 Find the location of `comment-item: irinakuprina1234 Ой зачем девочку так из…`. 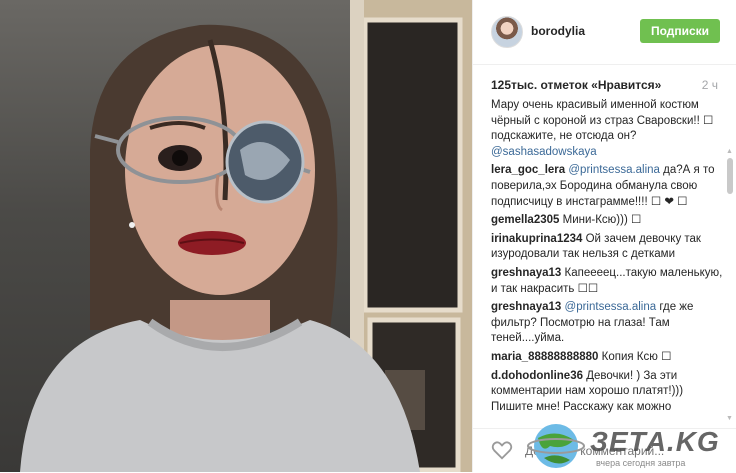

comment-item: irinakuprina1234 Ой зачем девочку так из… is located at coordinates (607, 247).